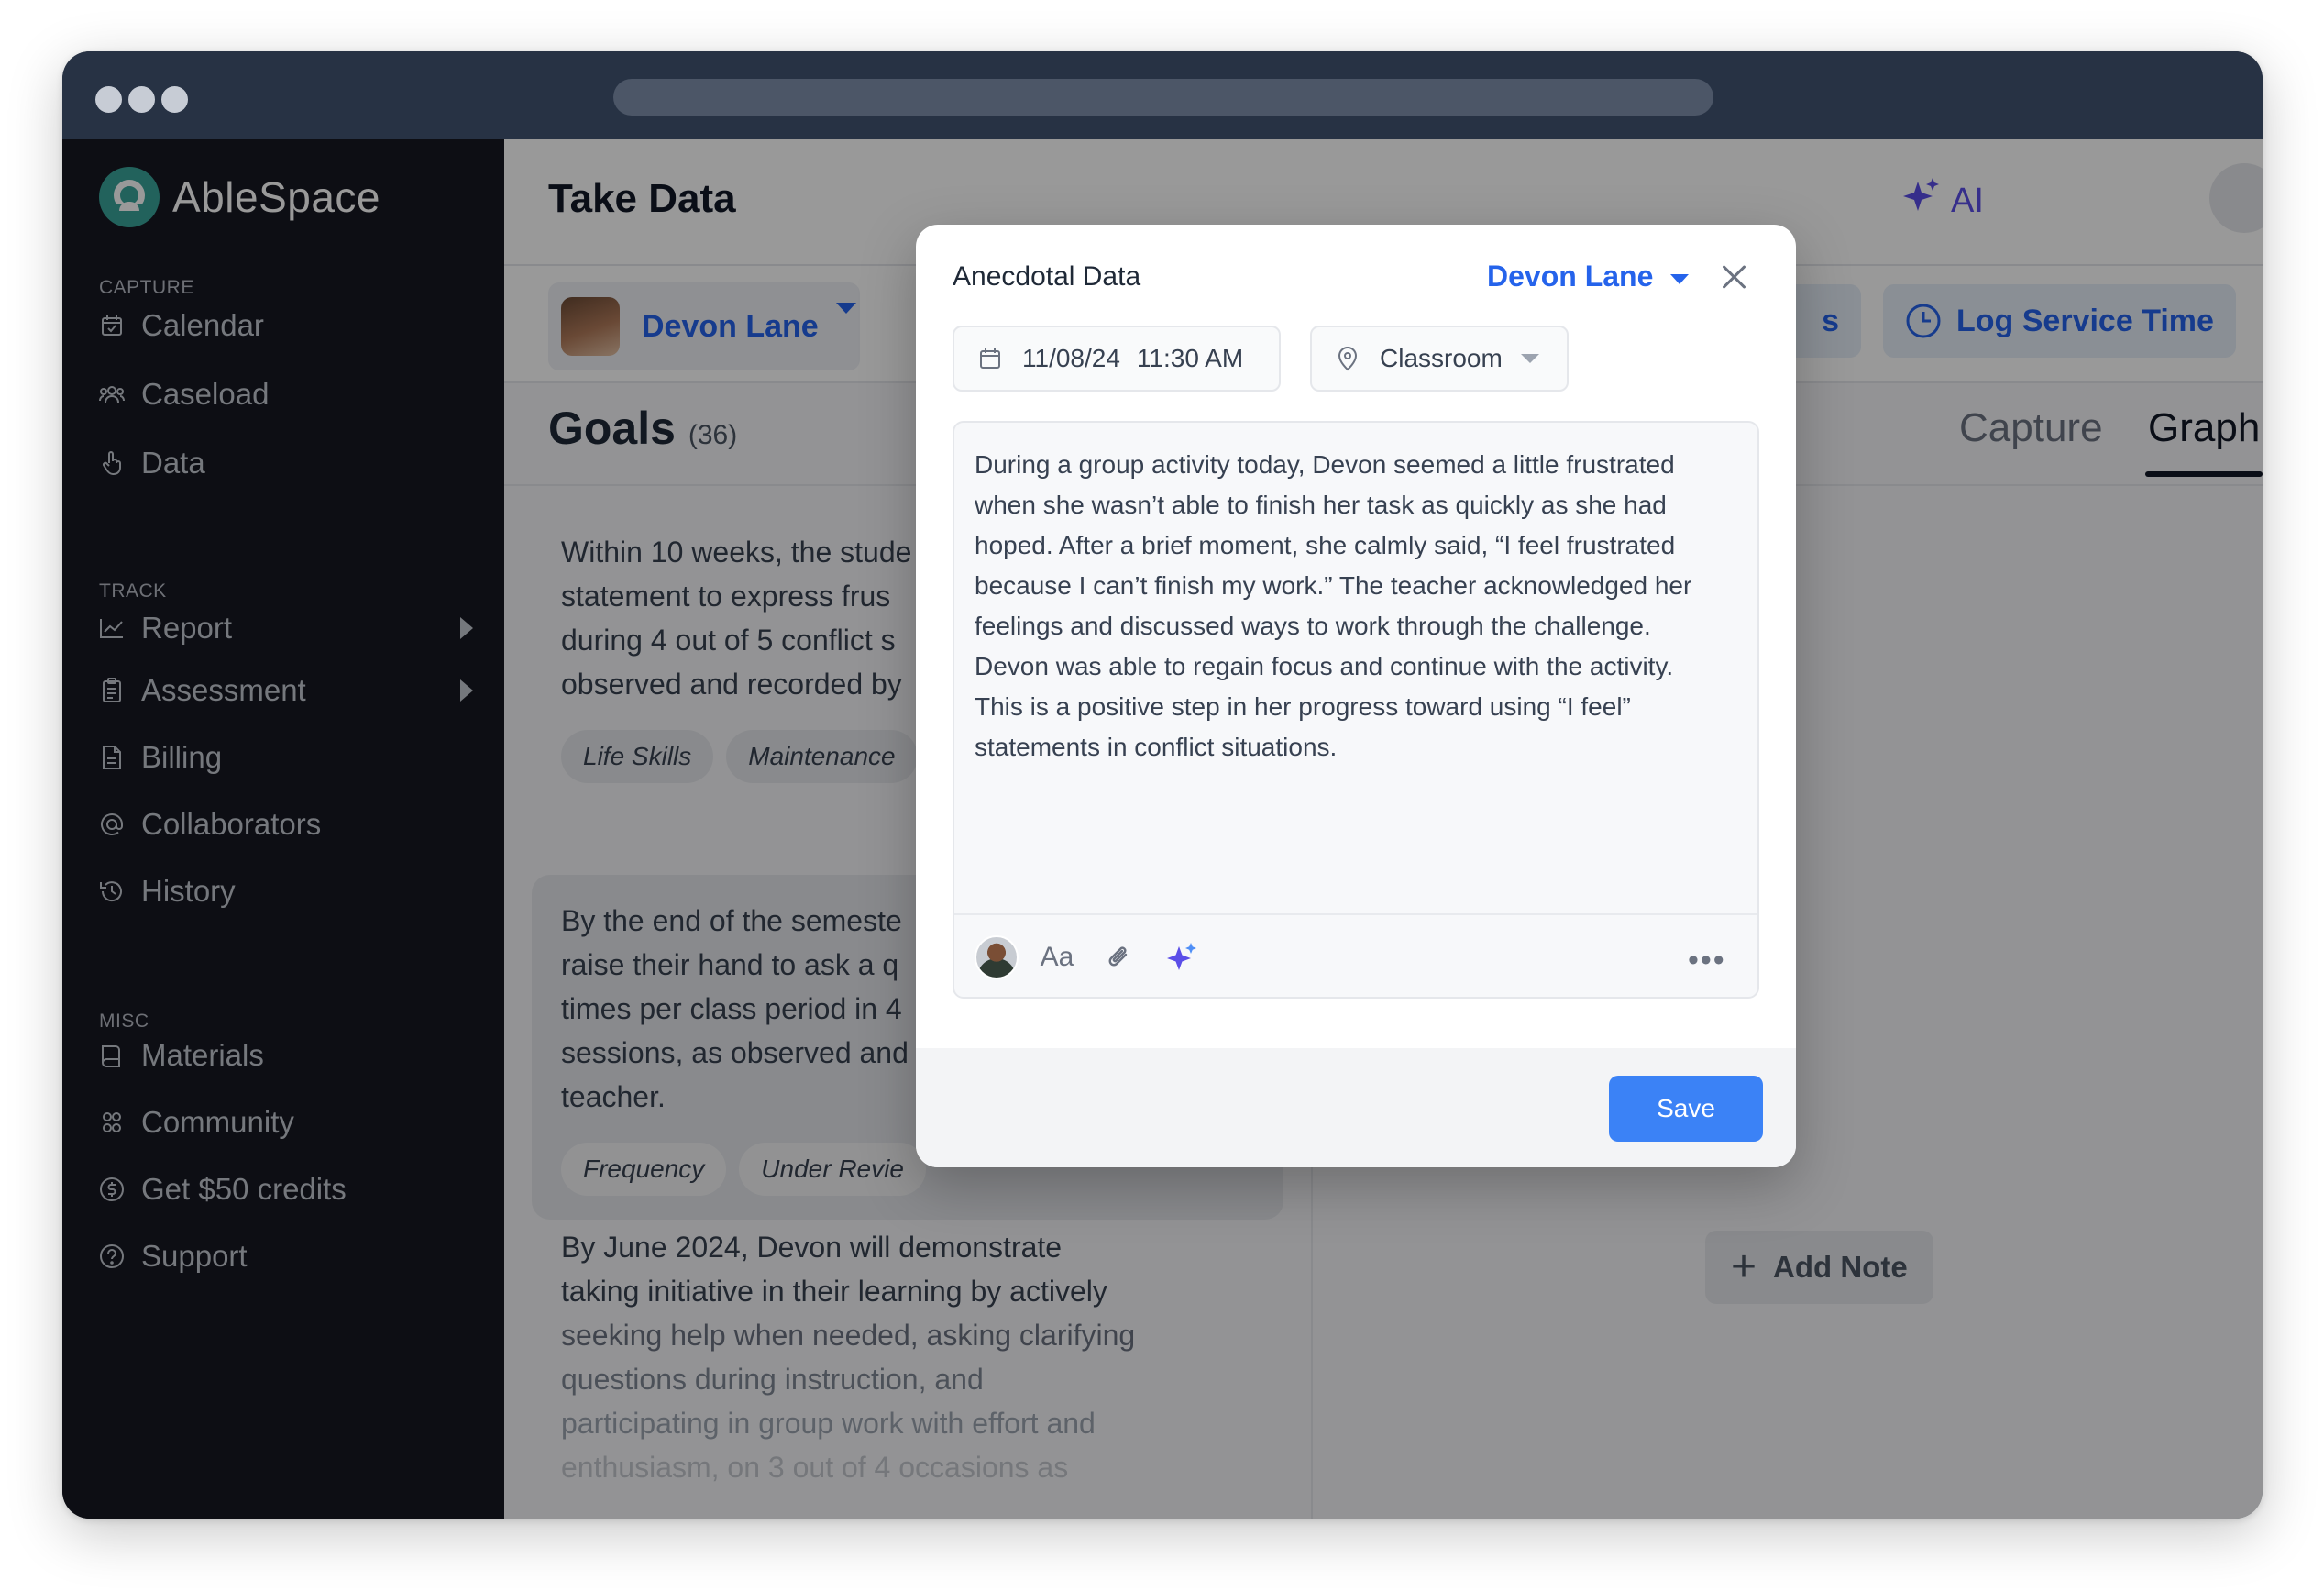 Image resolution: width=2324 pixels, height=1591 pixels. What do you see at coordinates (1163, 97) in the screenshot?
I see `address-bar` at bounding box center [1163, 97].